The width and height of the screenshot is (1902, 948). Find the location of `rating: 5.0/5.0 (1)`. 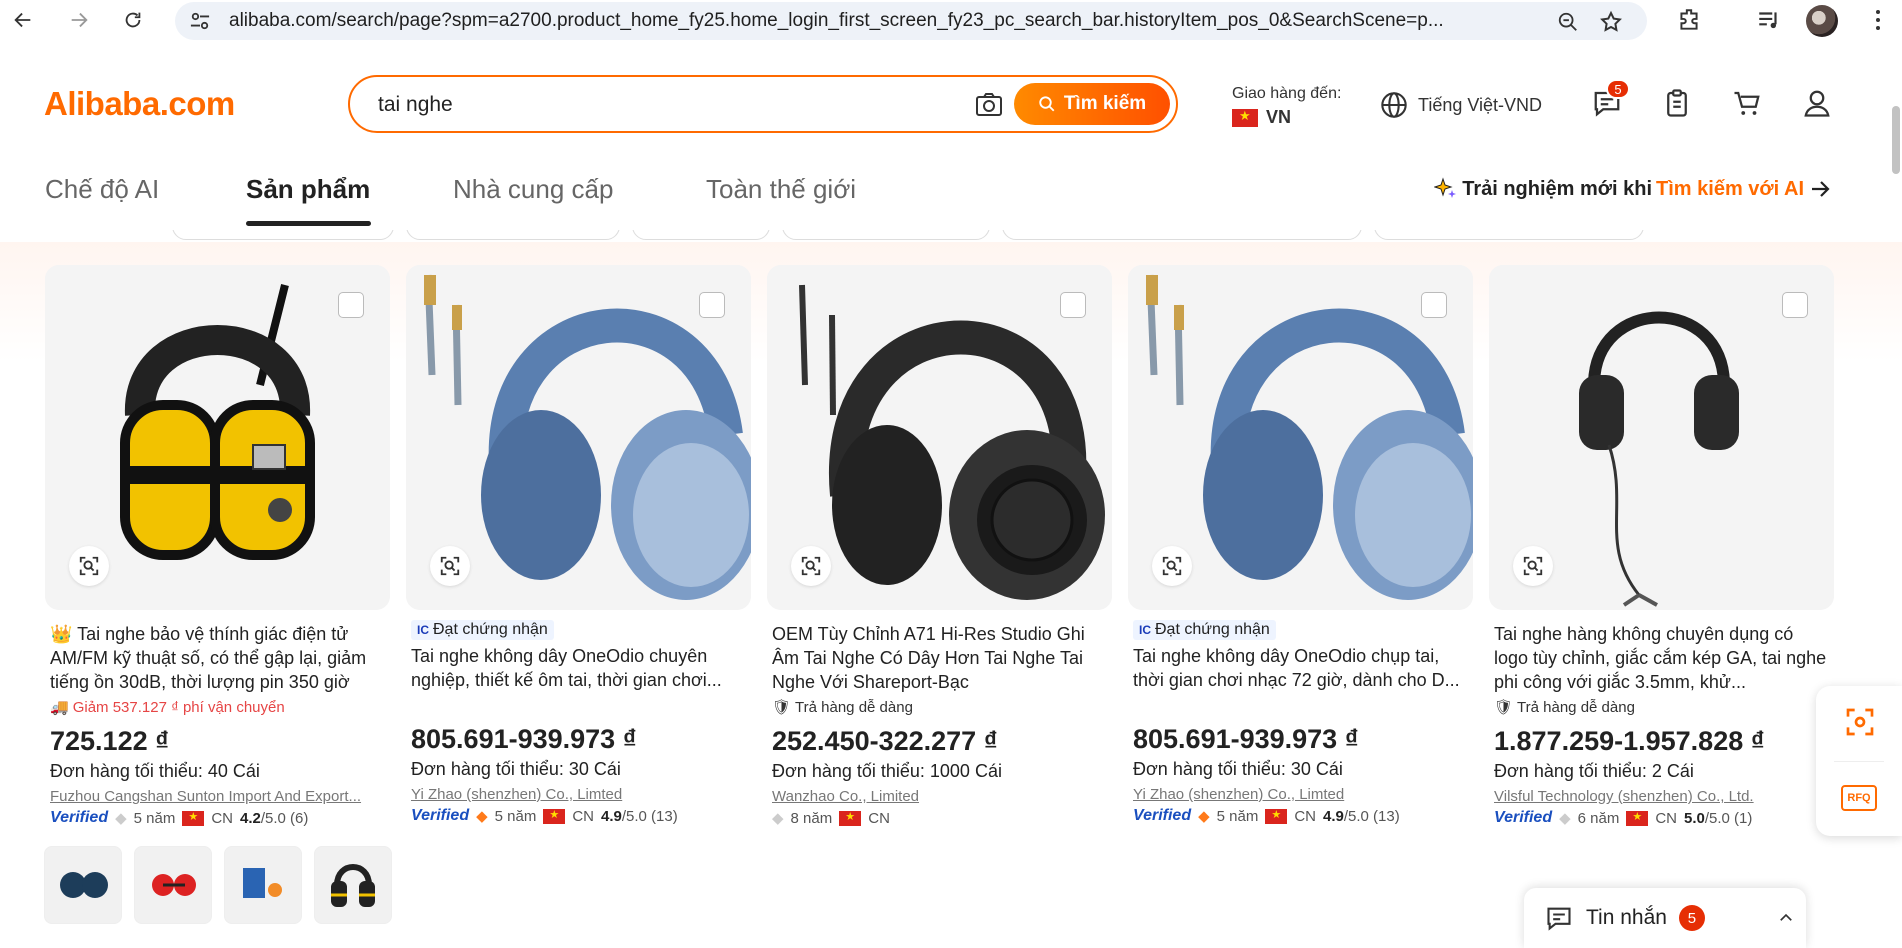

rating: 5.0/5.0 (1) is located at coordinates (1718, 818).